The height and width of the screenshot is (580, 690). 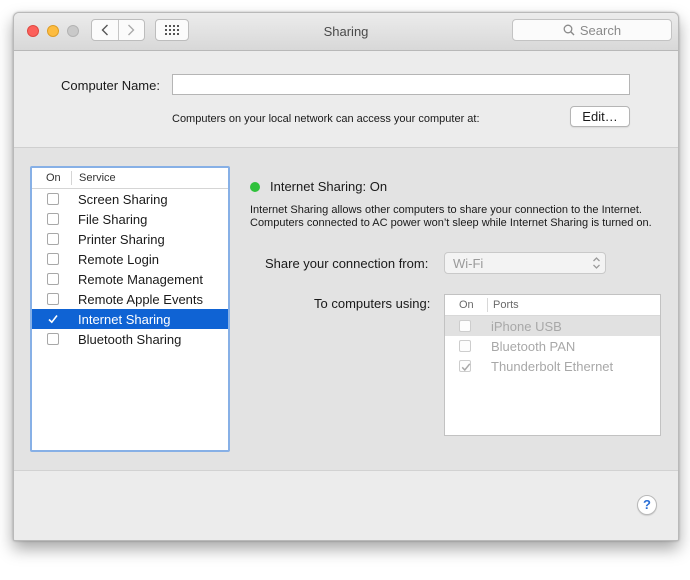 I want to click on search-icon, so click(x=569, y=30).